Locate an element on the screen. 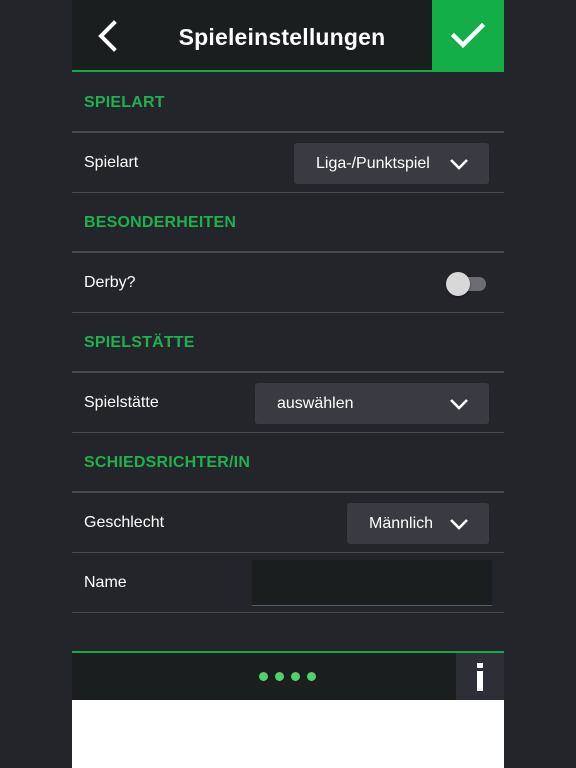 The height and width of the screenshot is (768, 576). geschlecht-label: Geschlecht is located at coordinates (124, 522).